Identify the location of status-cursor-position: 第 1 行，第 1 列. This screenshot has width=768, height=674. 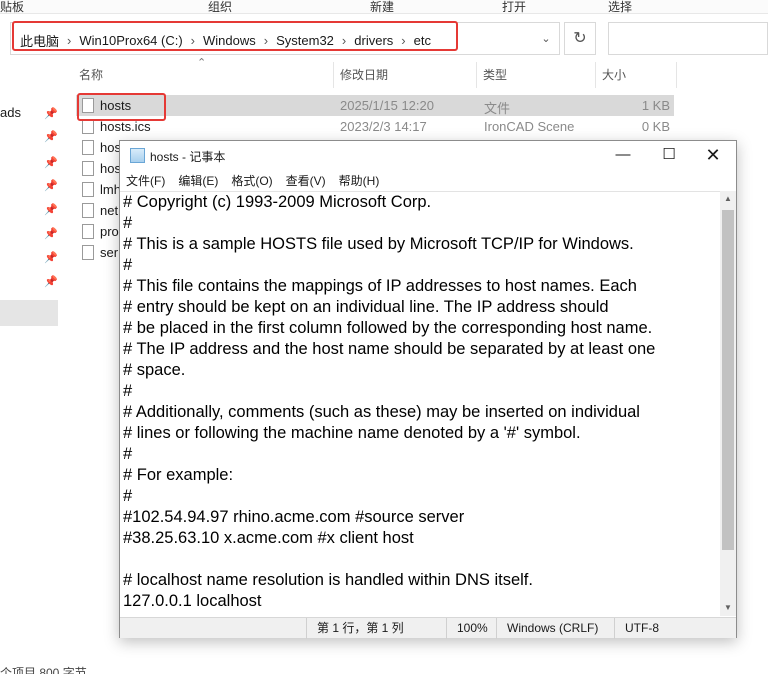
(376, 628).